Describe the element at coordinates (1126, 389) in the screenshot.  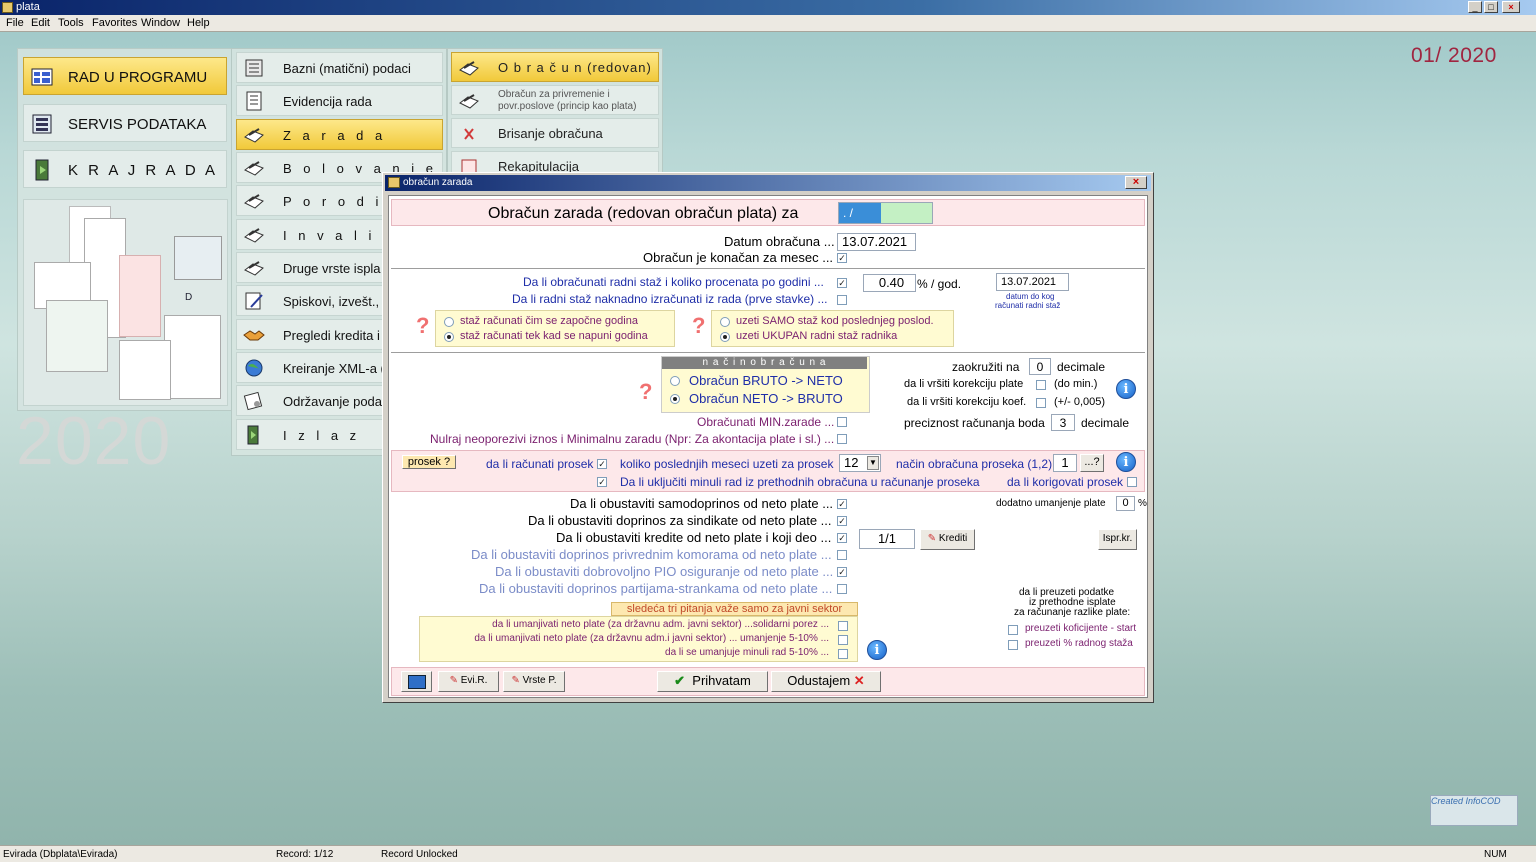
I see `korekcija-info-icon: i` at that location.